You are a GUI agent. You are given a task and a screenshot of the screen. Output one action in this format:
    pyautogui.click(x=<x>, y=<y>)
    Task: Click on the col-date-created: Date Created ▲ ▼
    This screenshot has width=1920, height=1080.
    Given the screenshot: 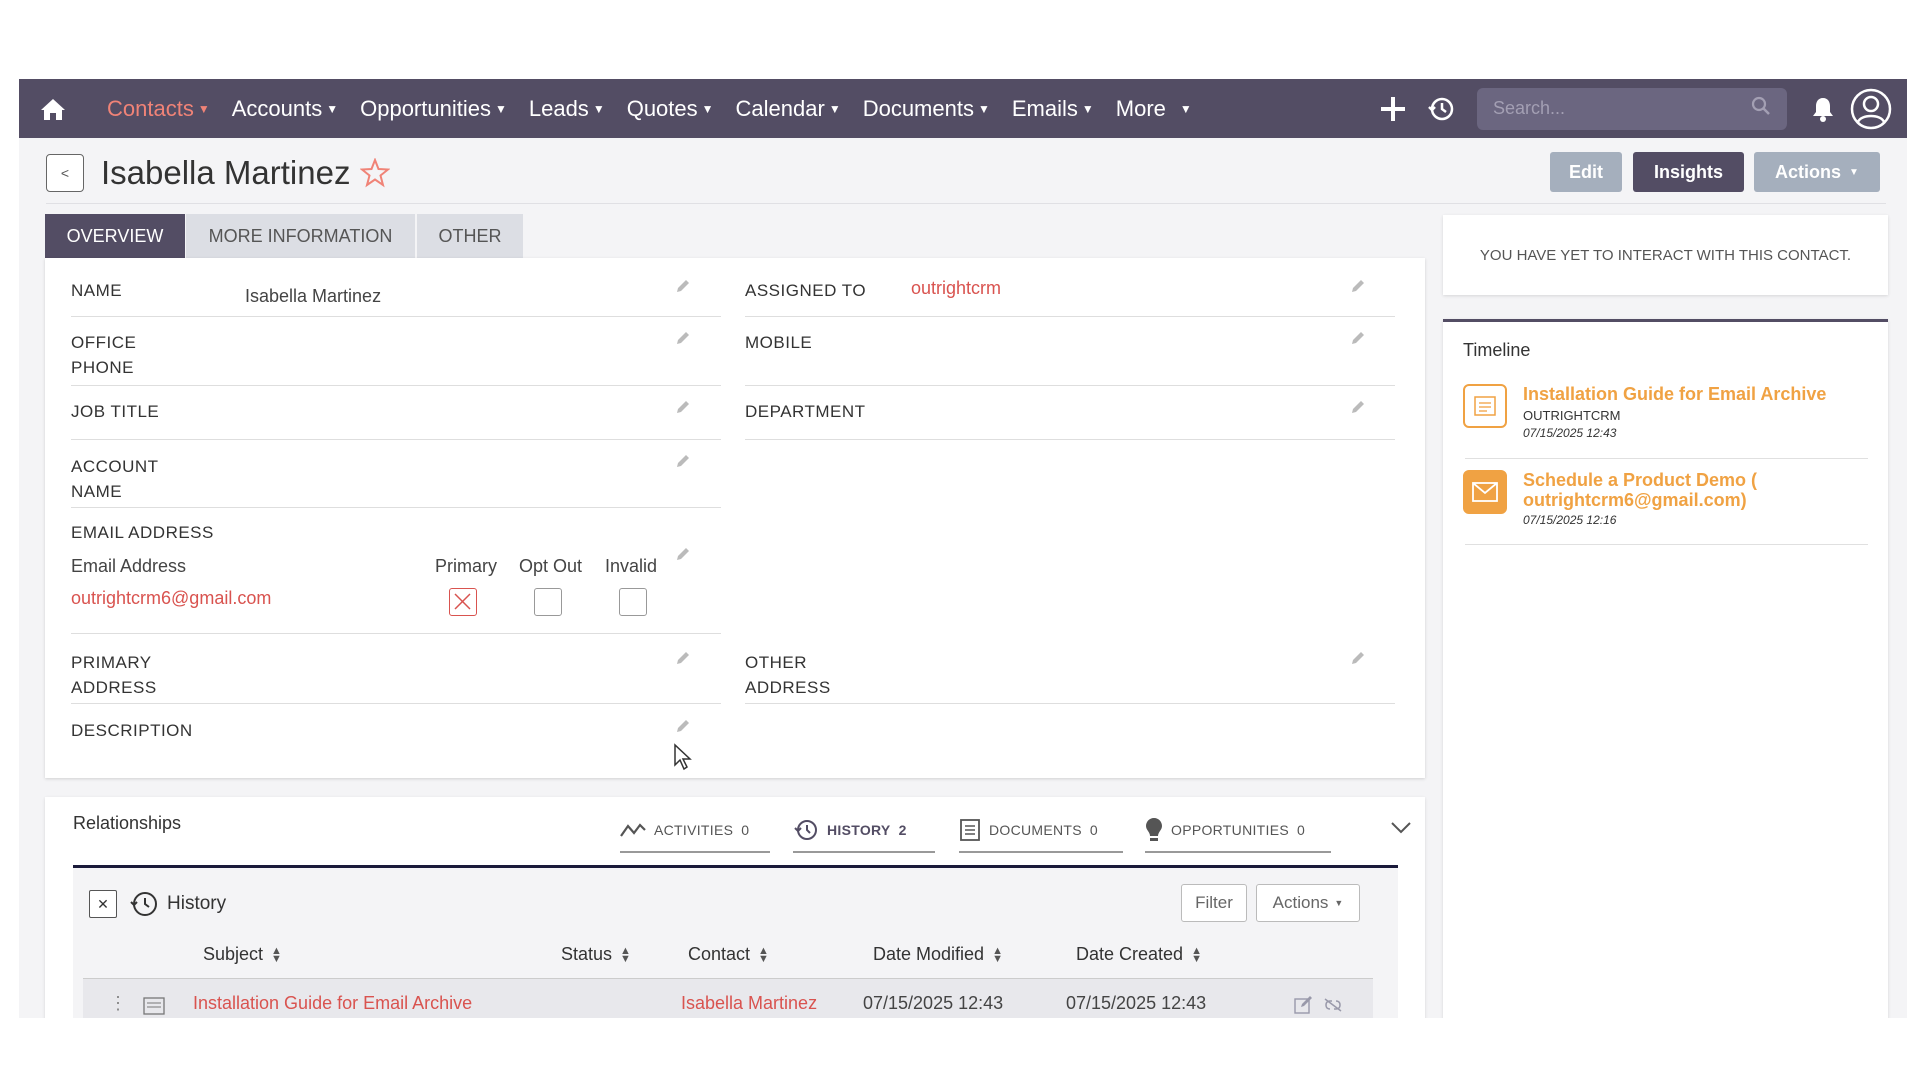 What is the action you would take?
    pyautogui.click(x=1139, y=954)
    